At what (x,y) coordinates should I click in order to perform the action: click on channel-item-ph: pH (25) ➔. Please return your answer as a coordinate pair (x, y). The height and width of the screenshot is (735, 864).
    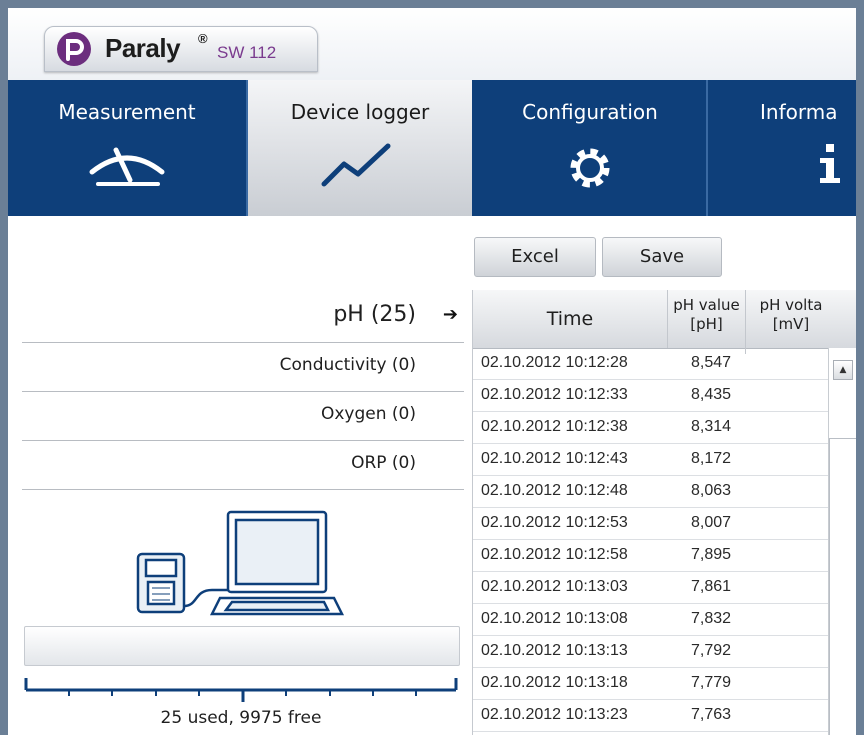
    Looking at the image, I should click on (243, 318).